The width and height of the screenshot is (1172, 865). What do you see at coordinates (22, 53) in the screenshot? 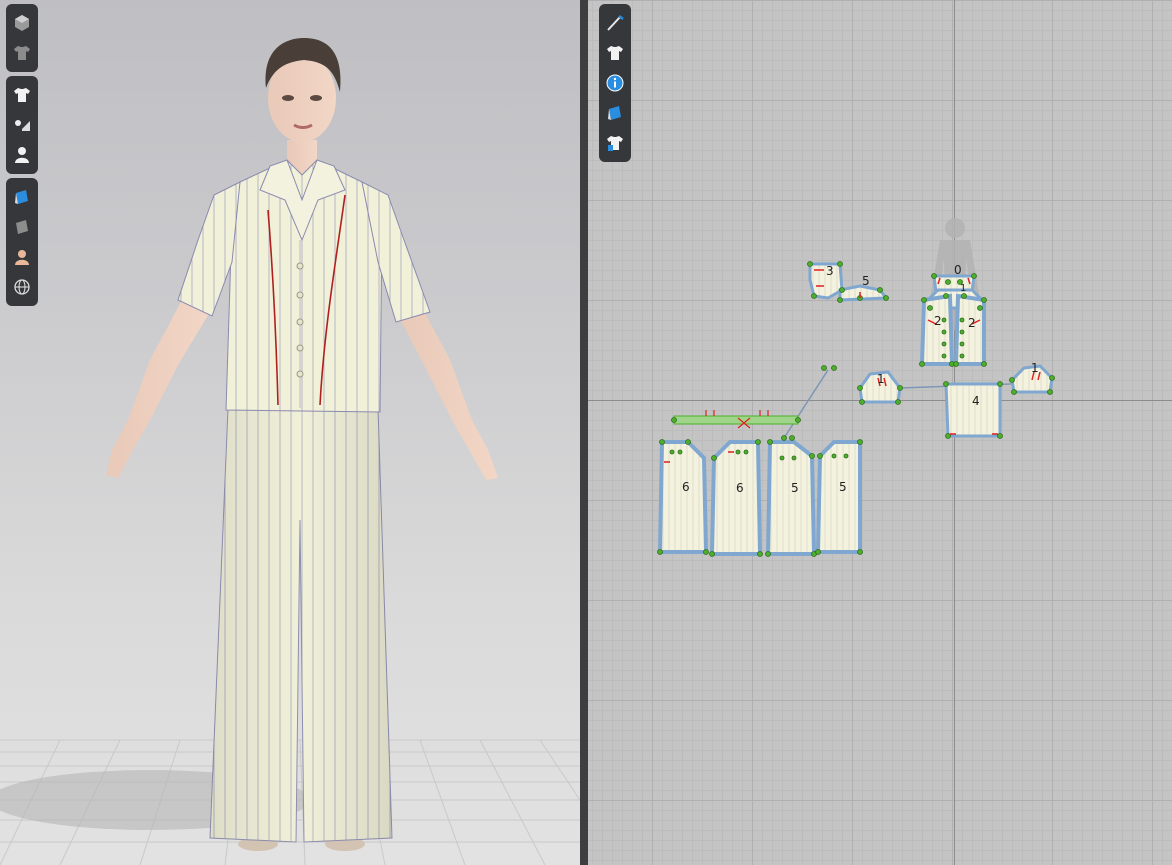
I see `garment-display-icon` at bounding box center [22, 53].